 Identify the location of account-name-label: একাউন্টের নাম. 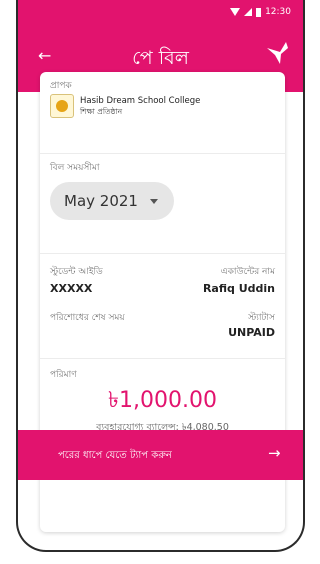
(247, 272).